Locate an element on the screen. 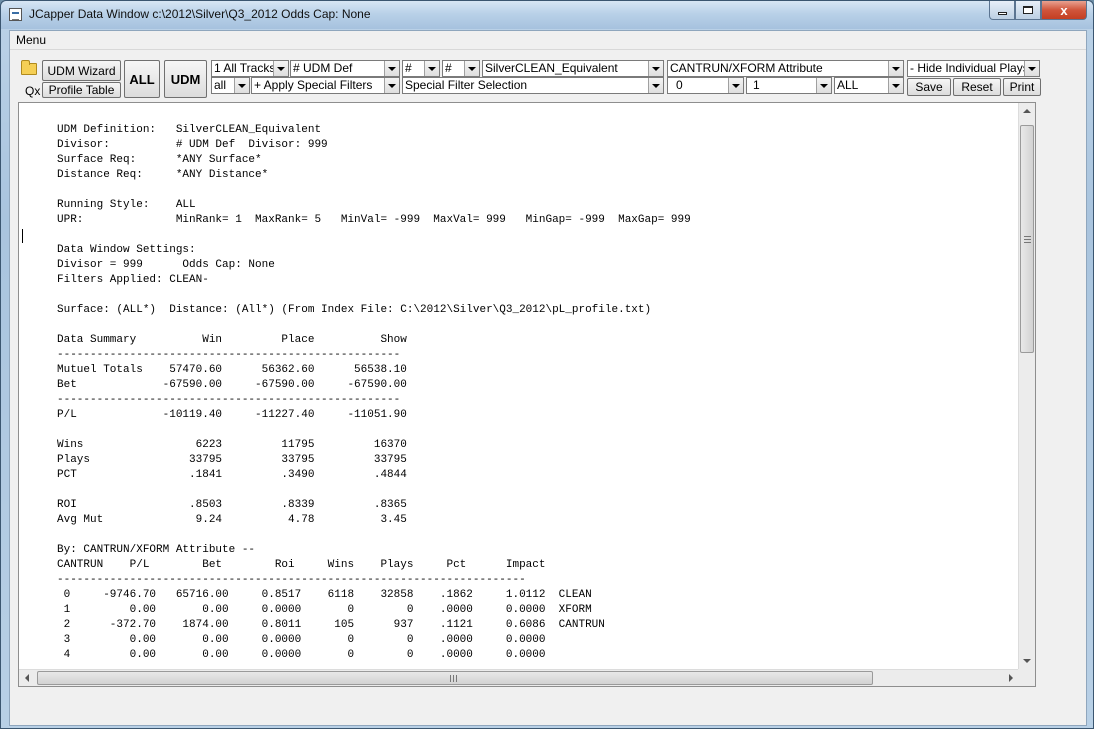  horizontal-scrollbar is located at coordinates (519, 677).